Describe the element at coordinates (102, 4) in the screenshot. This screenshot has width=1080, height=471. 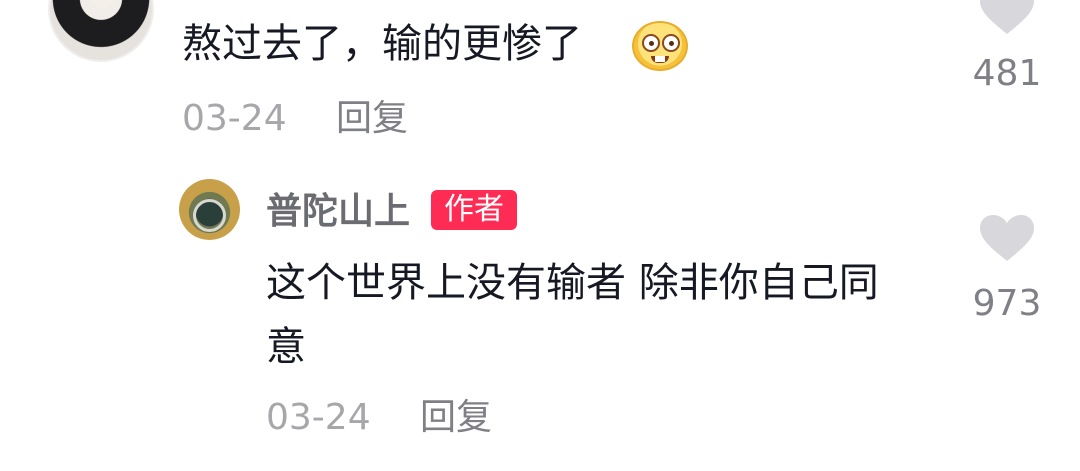
I see `avatar-face` at that location.